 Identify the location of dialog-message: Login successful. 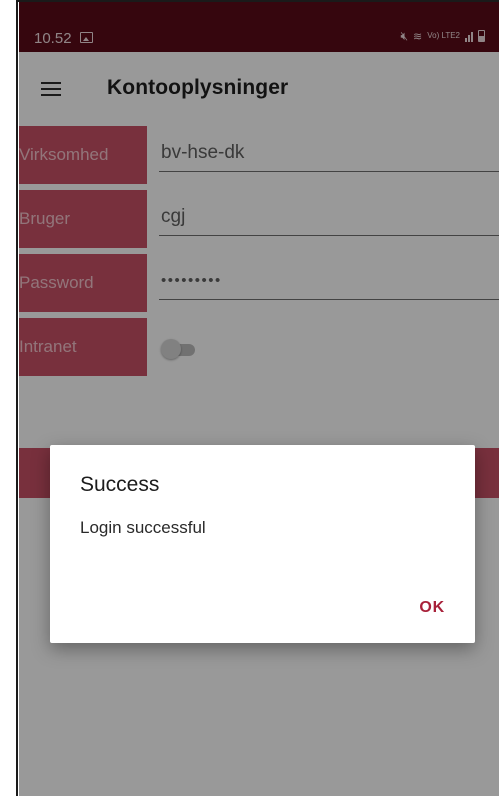
(143, 527).